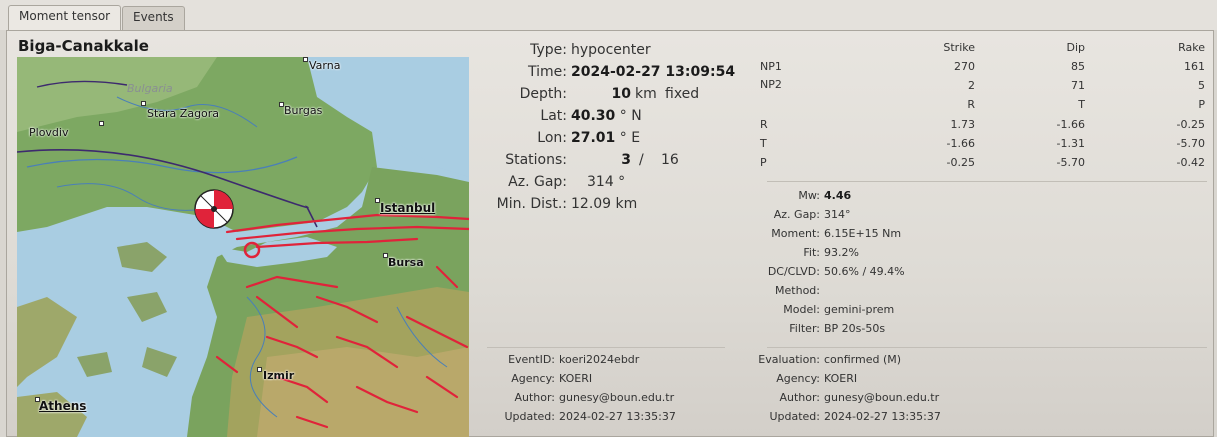 This screenshot has width=1217, height=437. Describe the element at coordinates (971, 85) in the screenshot. I see `table-cell: 2` at that location.